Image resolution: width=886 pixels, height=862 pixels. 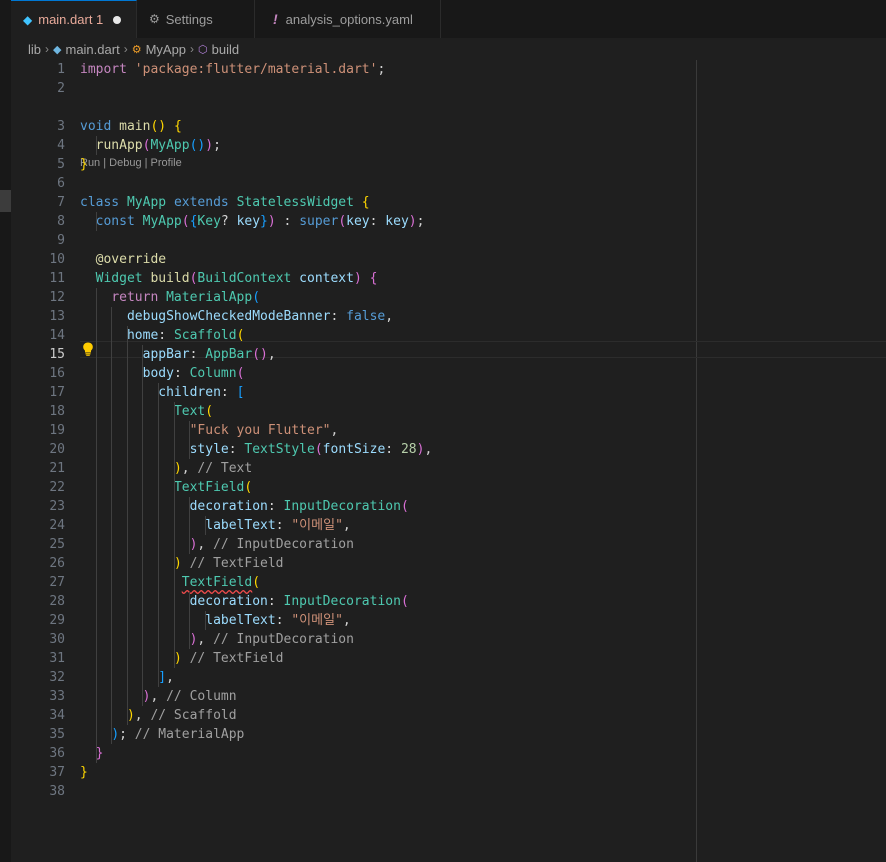 What do you see at coordinates (233, 69) in the screenshot?
I see `code-text: import 'package:flutter/material.dart';` at bounding box center [233, 69].